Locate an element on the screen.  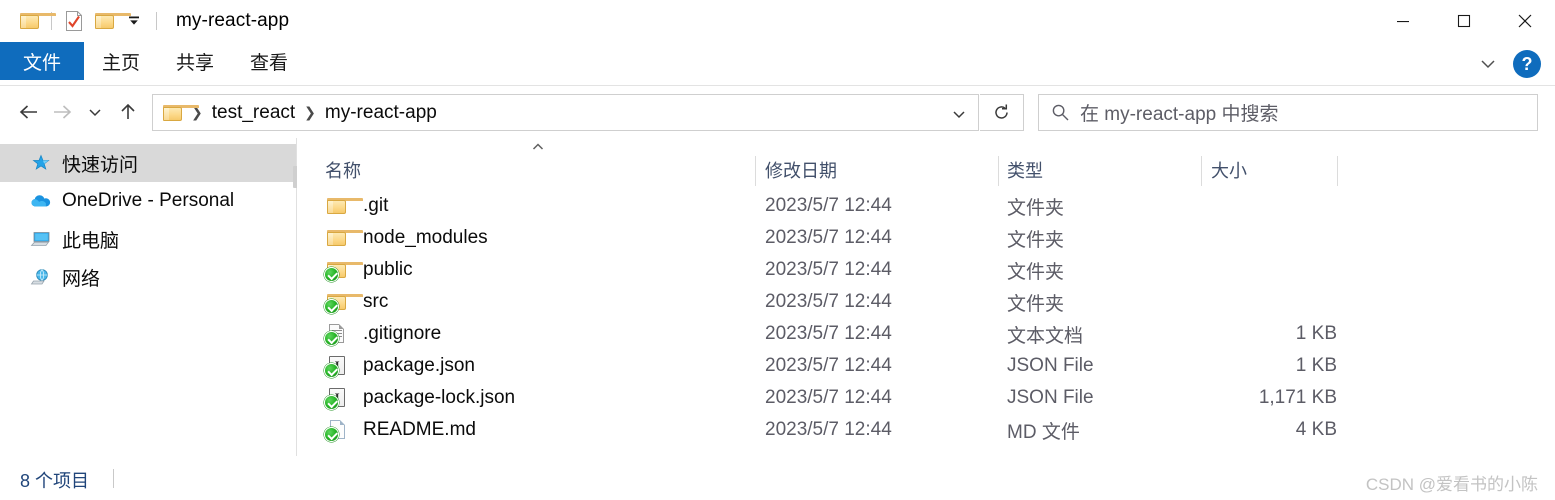
navigation-pane: 快速访问 OneDrive - Personal 此电脑 网络 is located at coordinates (148, 297).